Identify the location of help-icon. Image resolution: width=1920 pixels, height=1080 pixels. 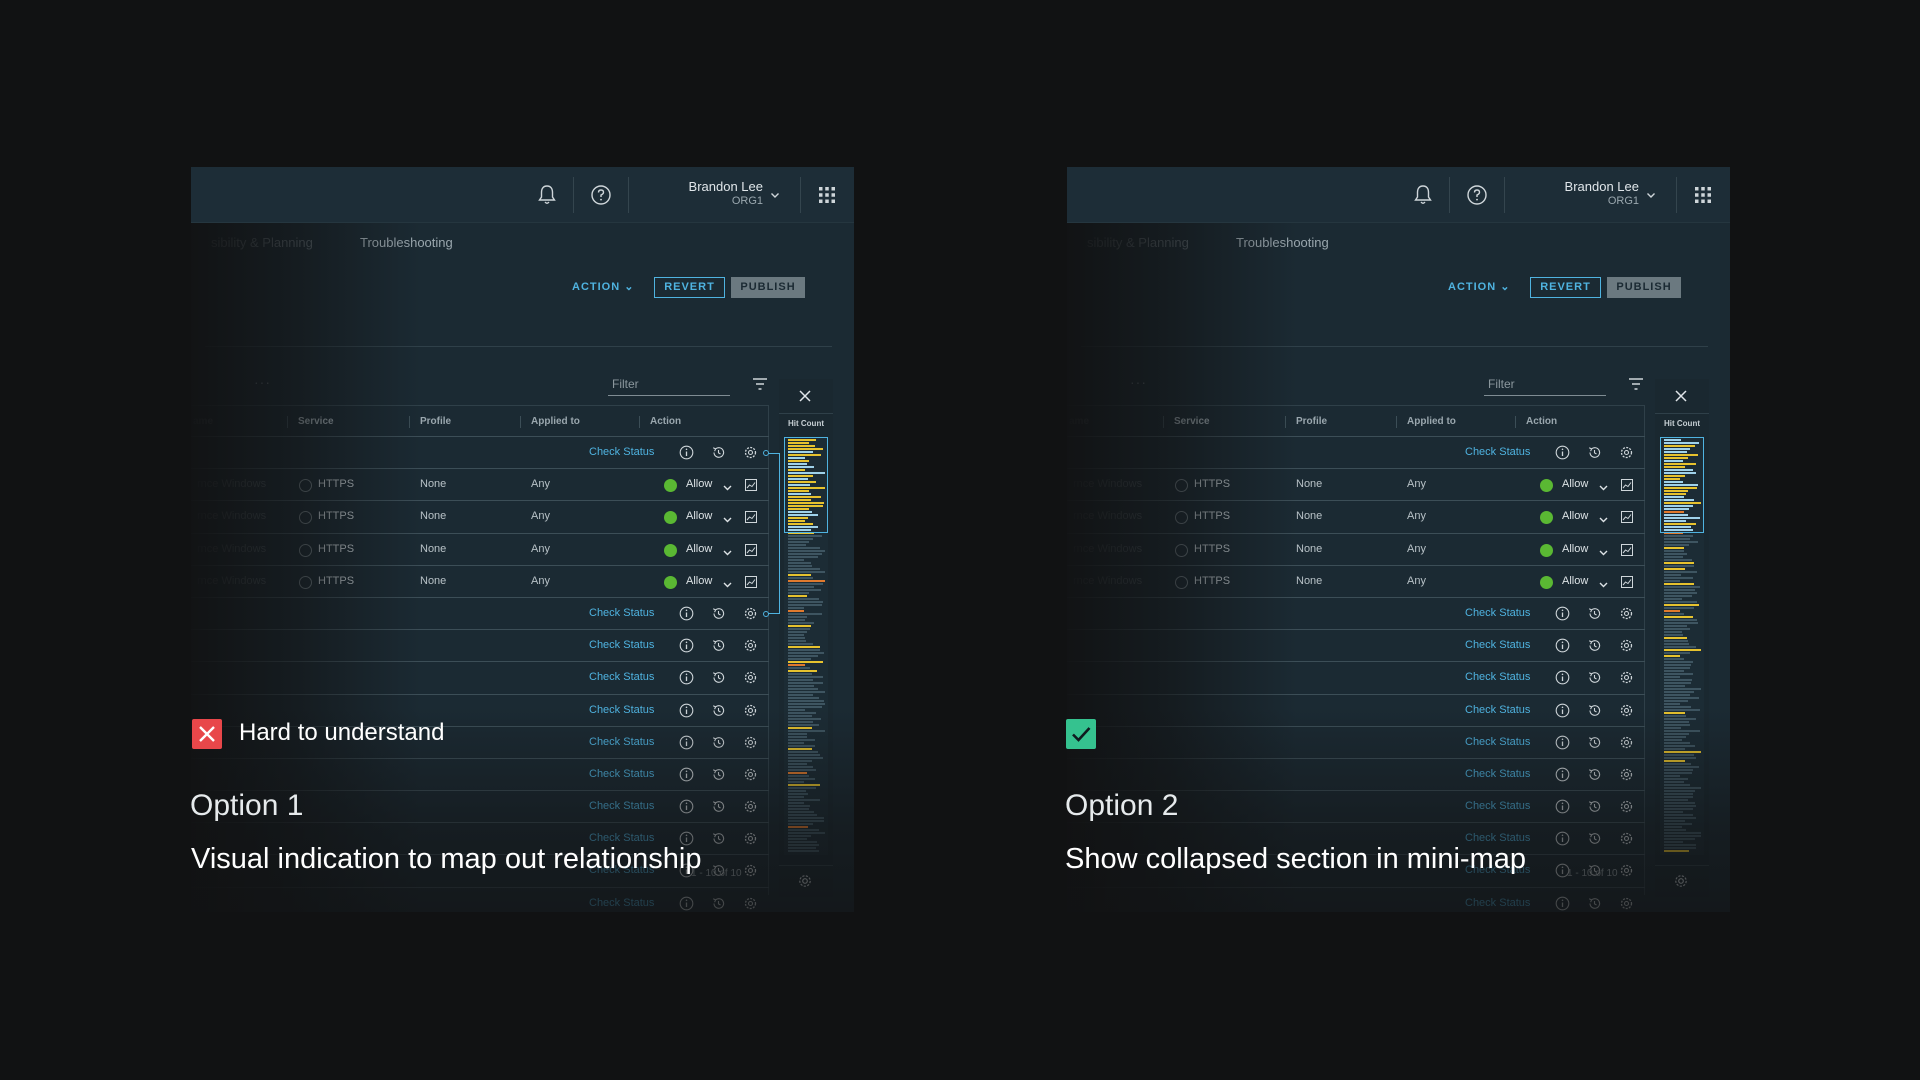
(1477, 195).